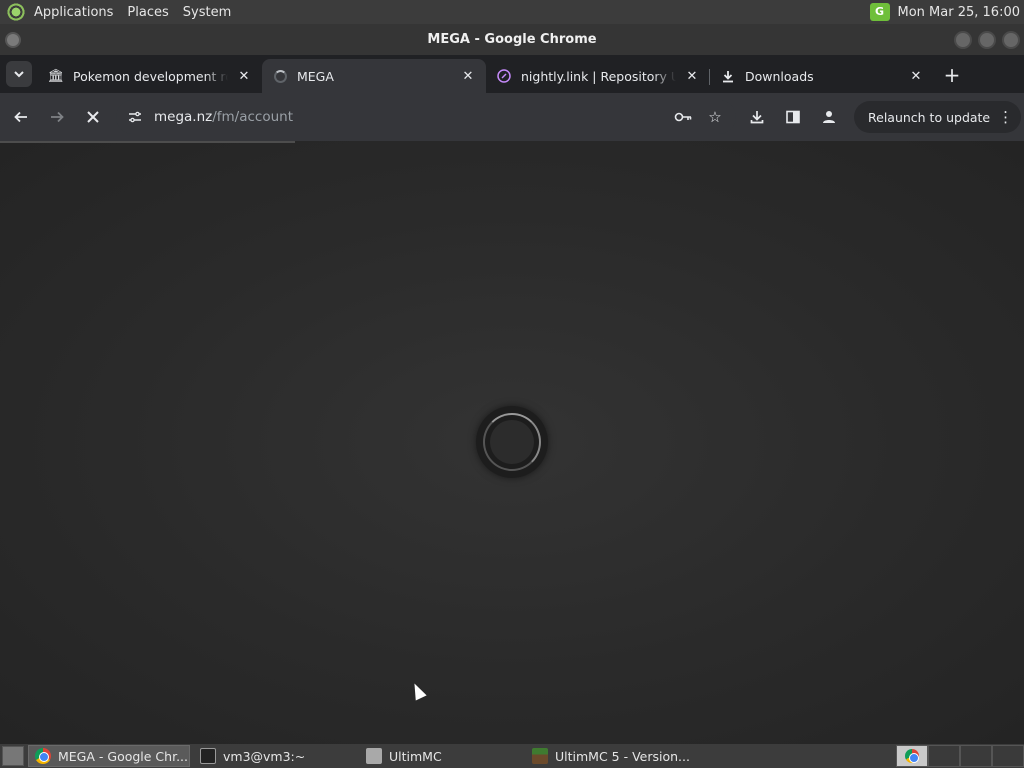 This screenshot has height=768, width=1024. I want to click on person-icon, so click(829, 117).